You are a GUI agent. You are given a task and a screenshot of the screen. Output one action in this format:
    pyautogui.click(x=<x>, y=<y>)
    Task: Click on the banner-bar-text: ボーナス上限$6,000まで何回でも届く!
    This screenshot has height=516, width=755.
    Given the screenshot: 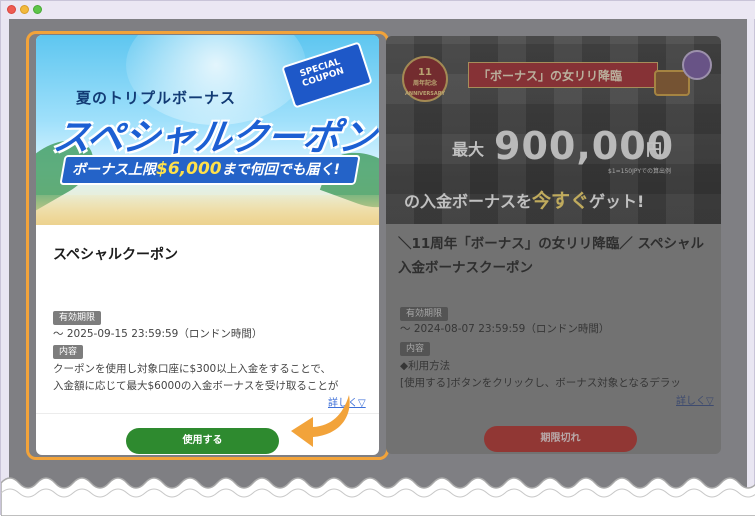 What is the action you would take?
    pyautogui.click(x=206, y=169)
    